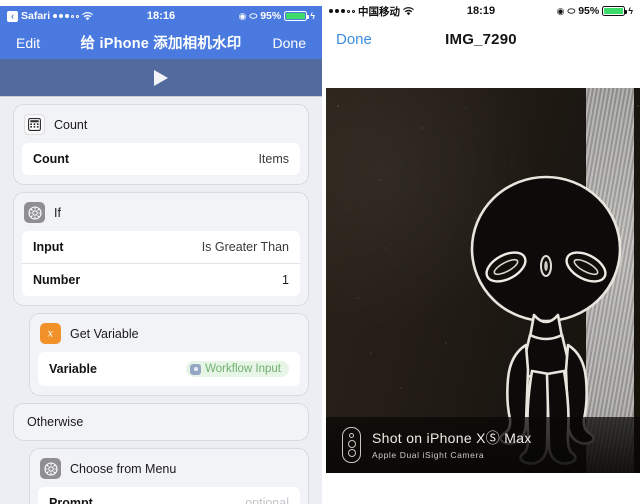 This screenshot has width=640, height=504. What do you see at coordinates (123, 468) in the screenshot?
I see `action-title: Choose from Menu` at bounding box center [123, 468].